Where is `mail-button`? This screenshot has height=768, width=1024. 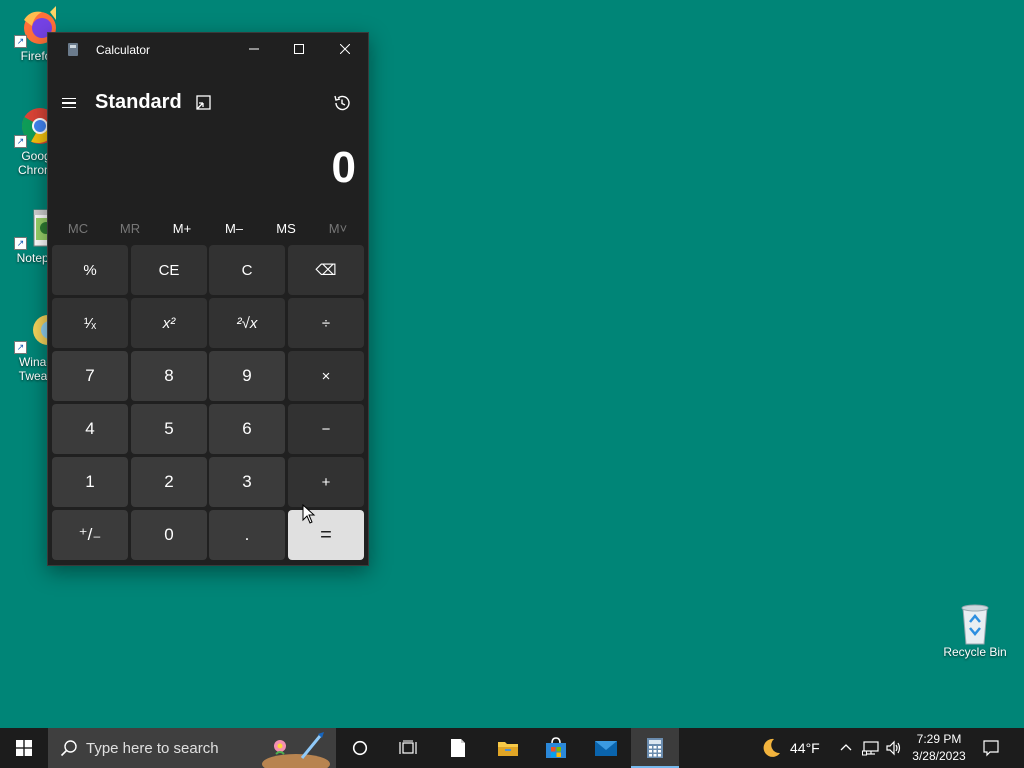 mail-button is located at coordinates (606, 748).